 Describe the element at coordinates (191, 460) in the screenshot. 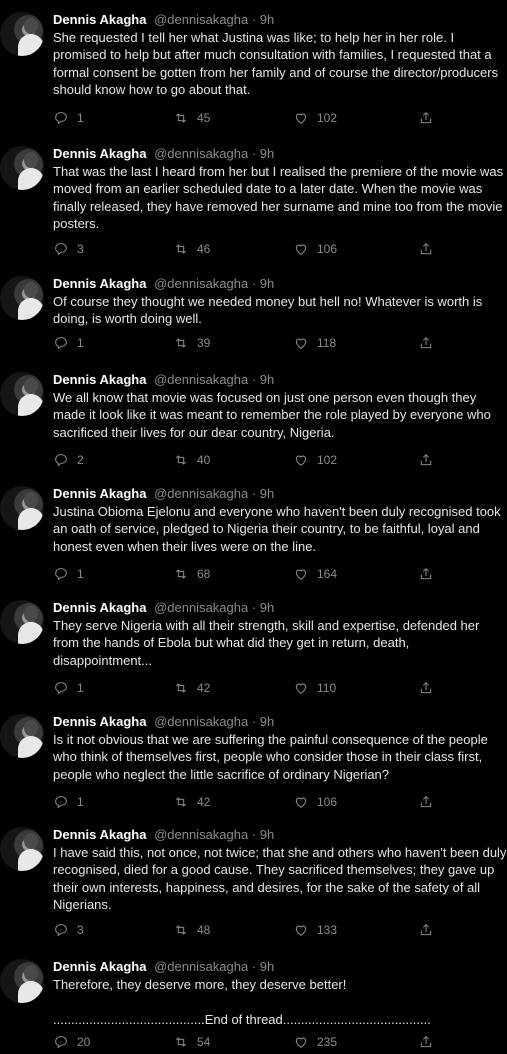

I see `retweet-button: 40` at that location.